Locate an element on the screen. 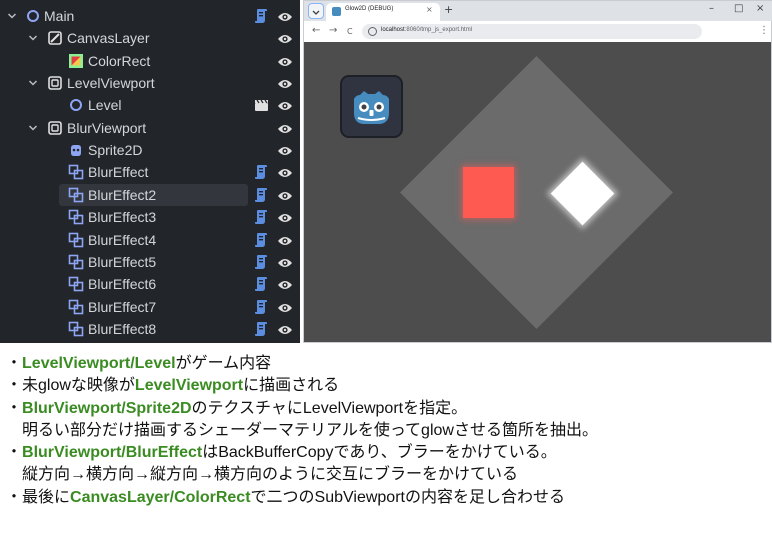  red-square is located at coordinates (488, 192).